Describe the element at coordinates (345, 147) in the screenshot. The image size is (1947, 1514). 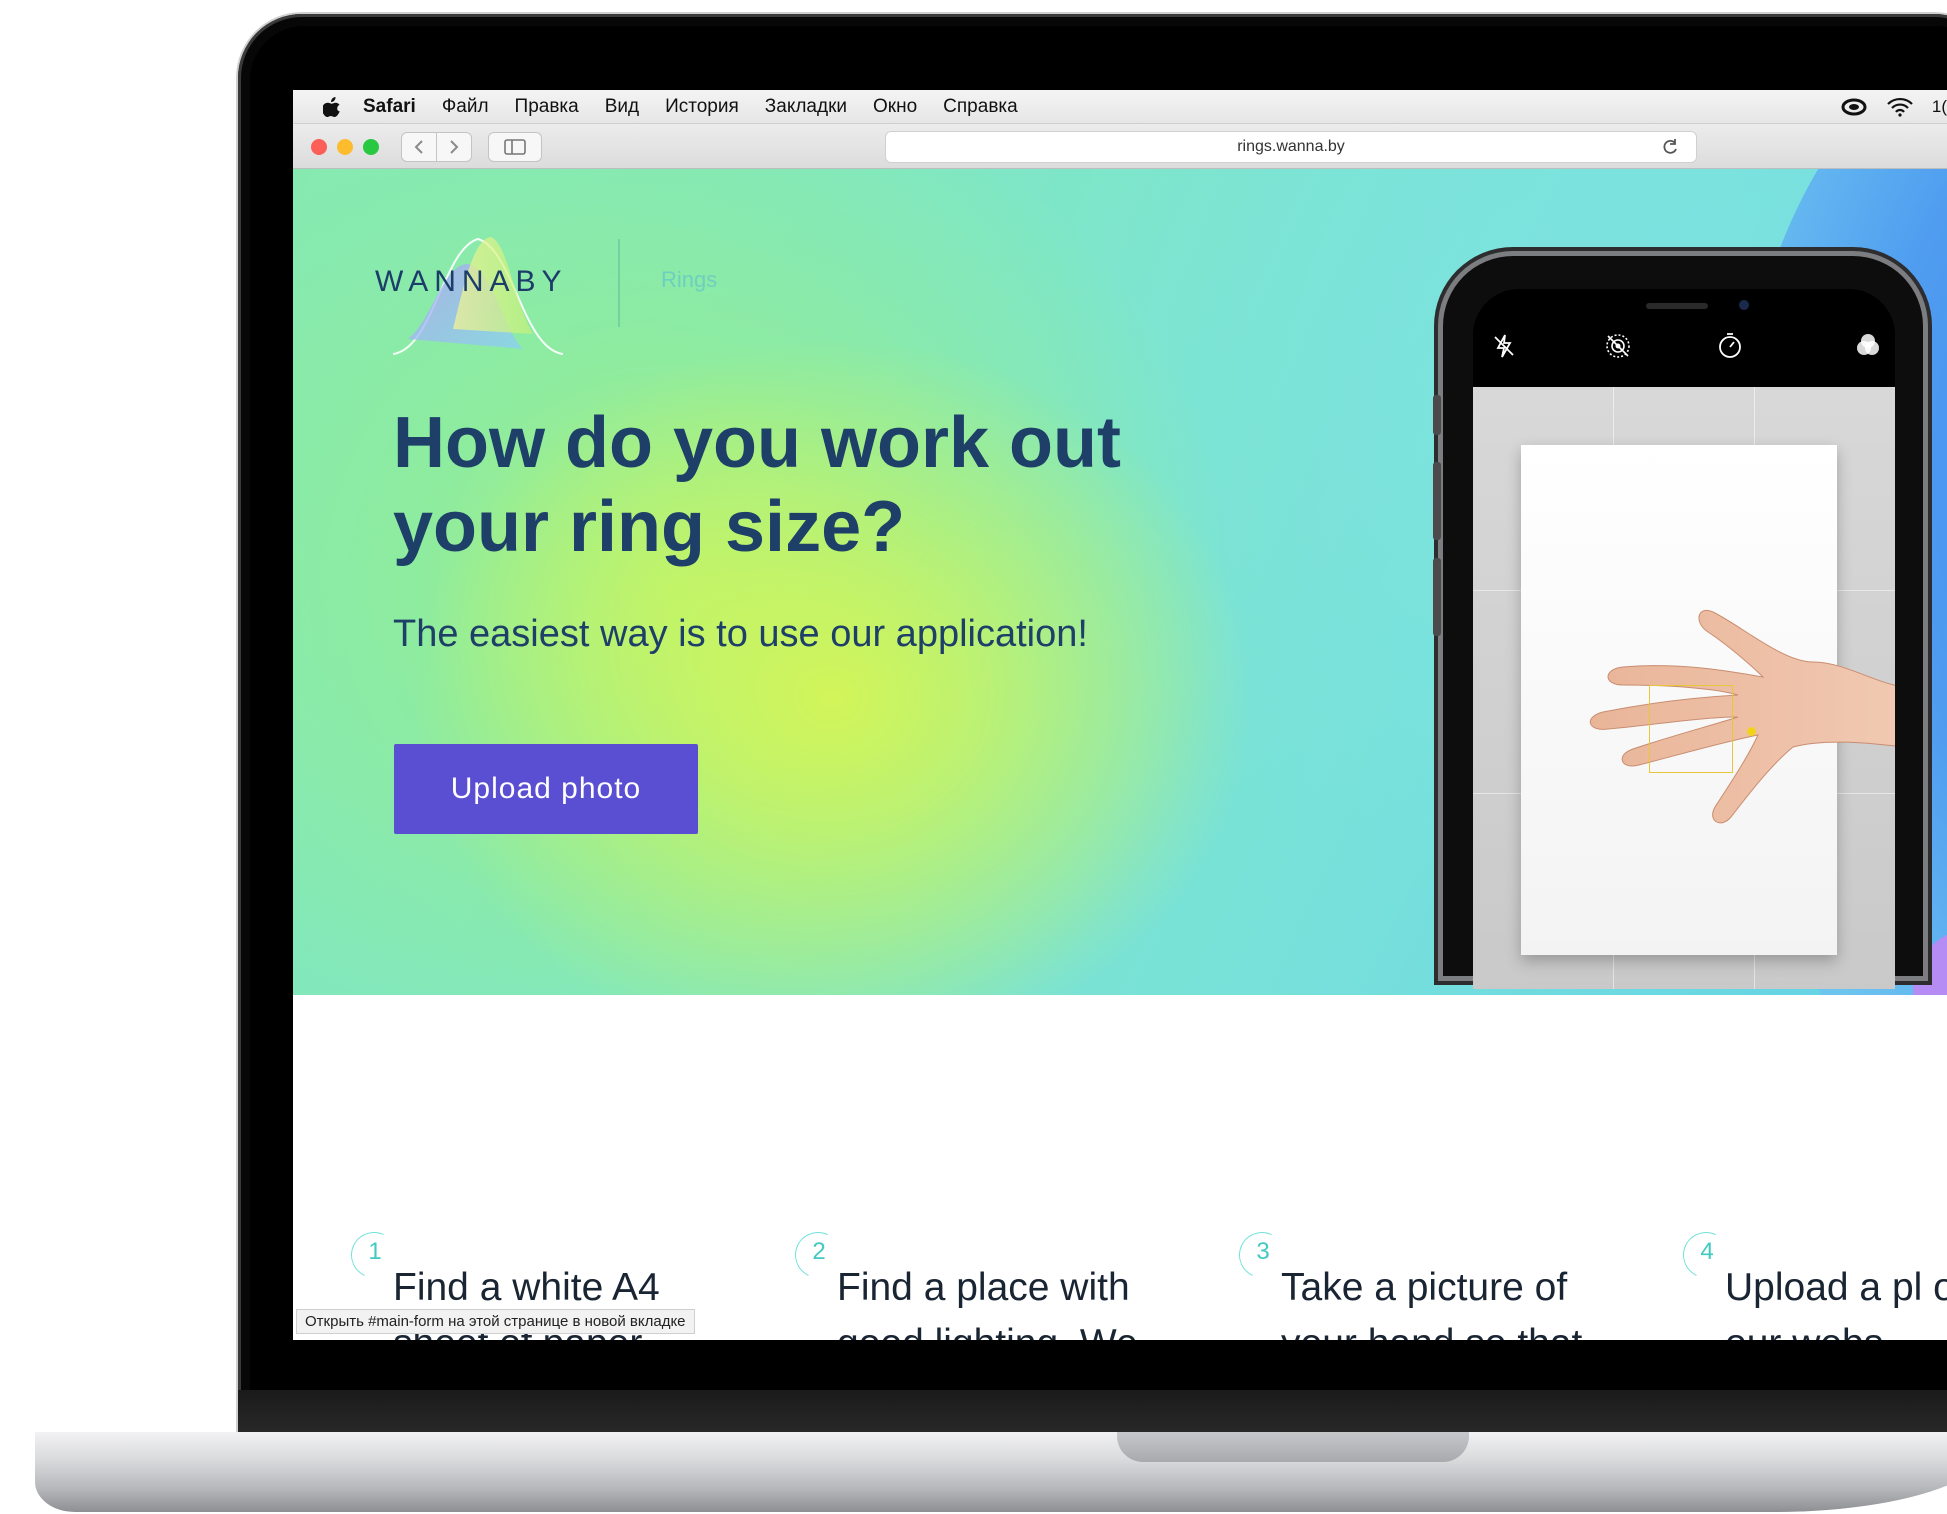
I see `minimize-window-button` at that location.